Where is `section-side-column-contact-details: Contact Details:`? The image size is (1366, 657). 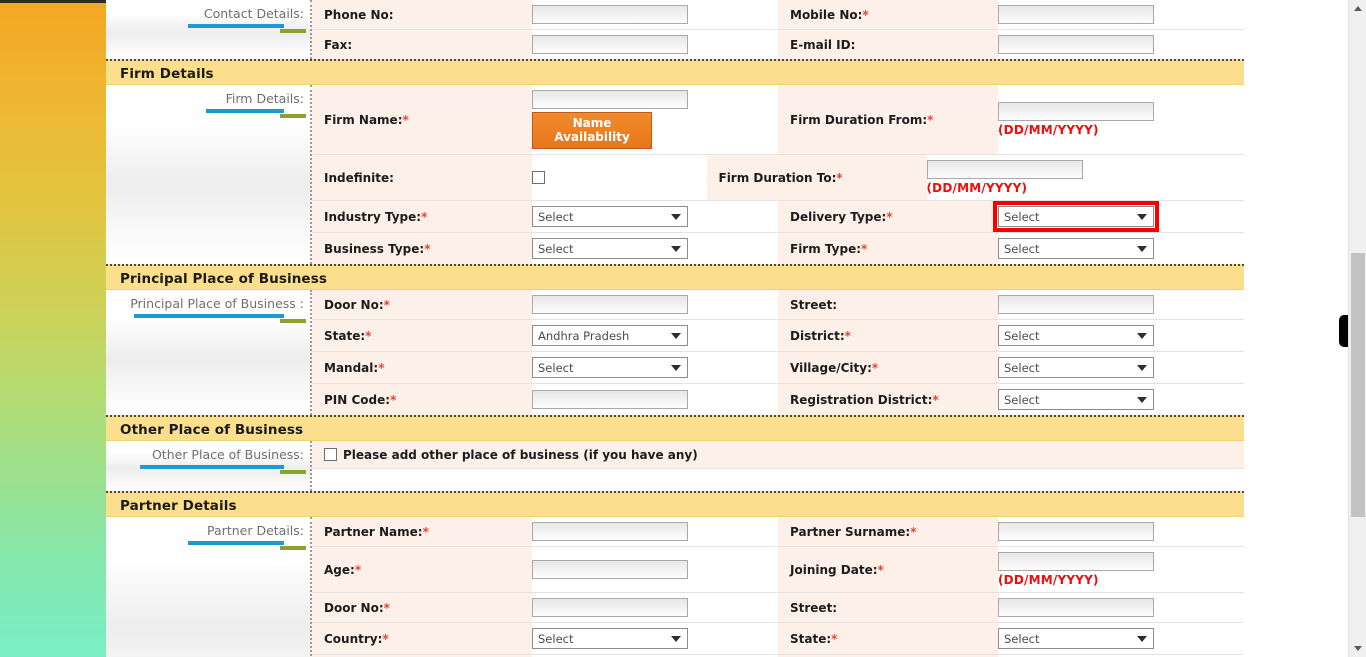 section-side-column-contact-details: Contact Details: is located at coordinates (209, 29).